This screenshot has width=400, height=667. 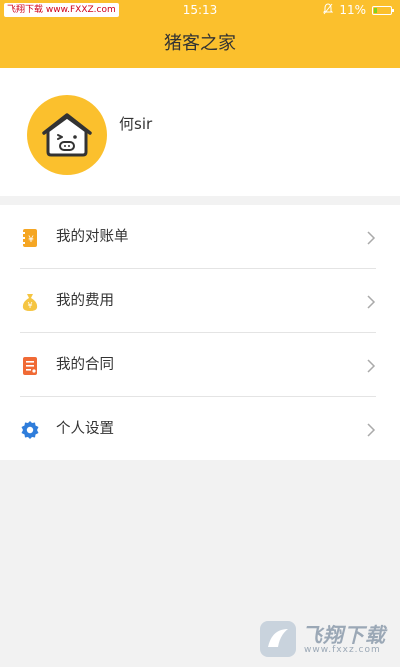 I want to click on menu-item-label: 个人设置, so click(x=85, y=429).